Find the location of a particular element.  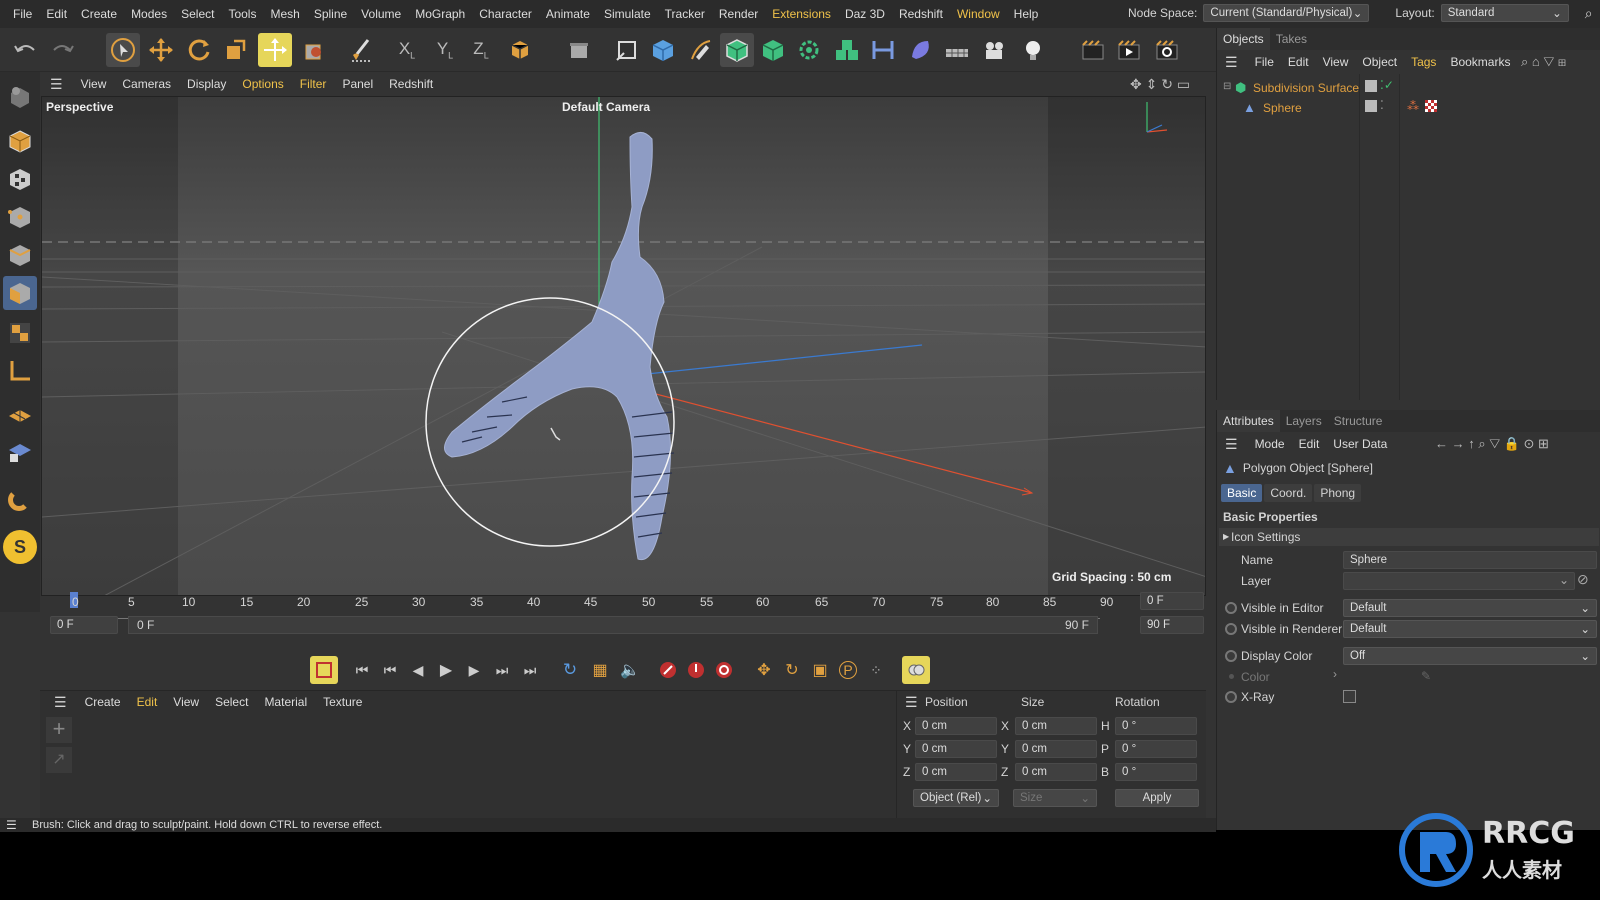

size-z-field: 0 cm is located at coordinates (1056, 772).